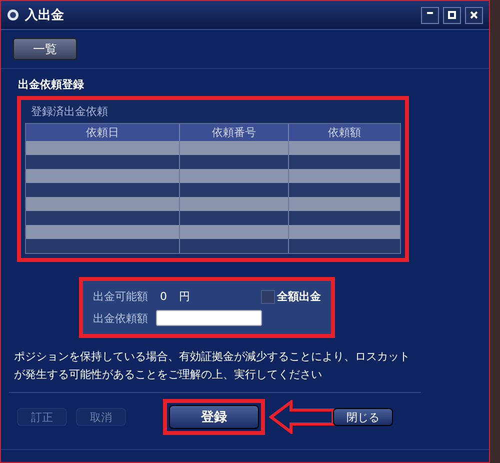  What do you see at coordinates (163, 296) in the screenshot?
I see `available-value: 0` at bounding box center [163, 296].